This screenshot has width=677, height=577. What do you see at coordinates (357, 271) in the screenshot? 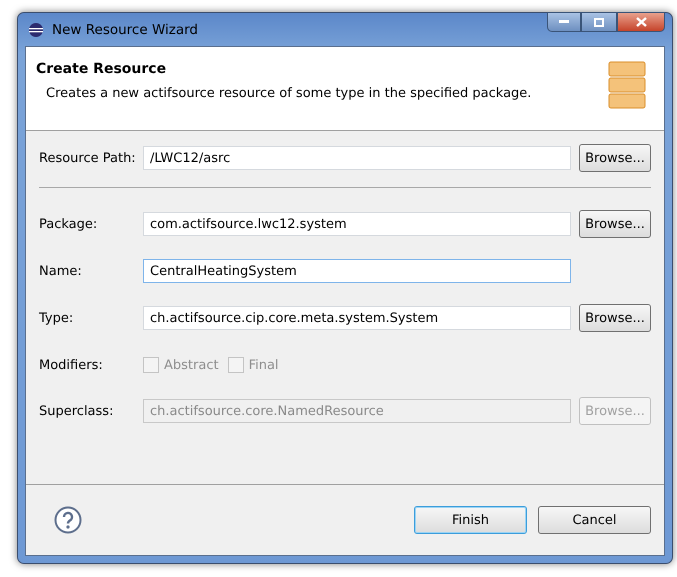
I see `input-field: CentralHeatingSystem` at bounding box center [357, 271].